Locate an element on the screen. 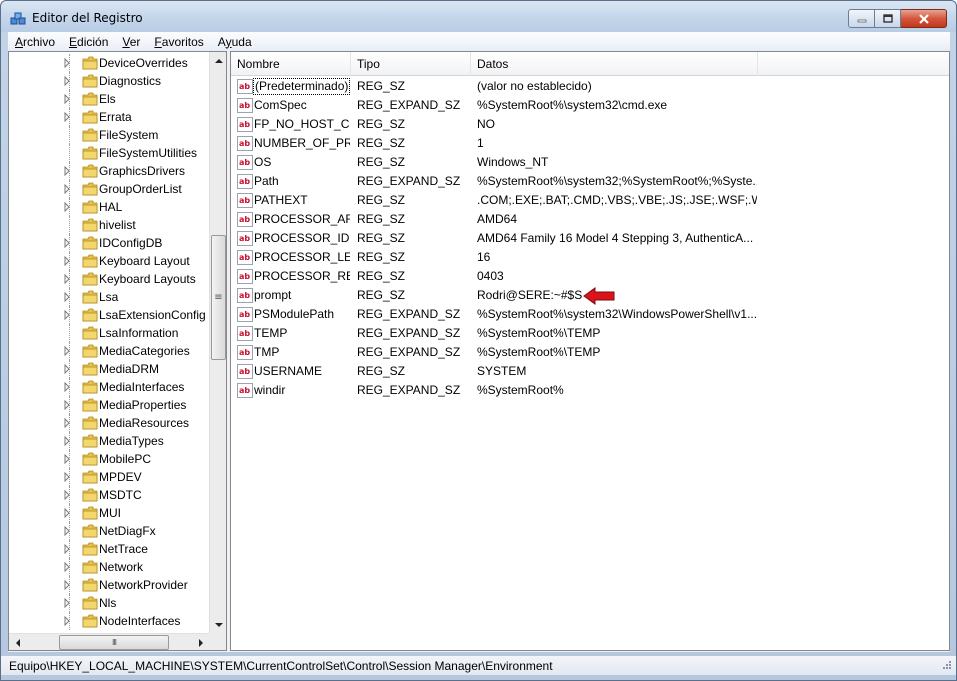 This screenshot has height=681, width=957. value-row: ab windir REG_EXPAND_SZ %SystemRoot% is located at coordinates (590, 390).